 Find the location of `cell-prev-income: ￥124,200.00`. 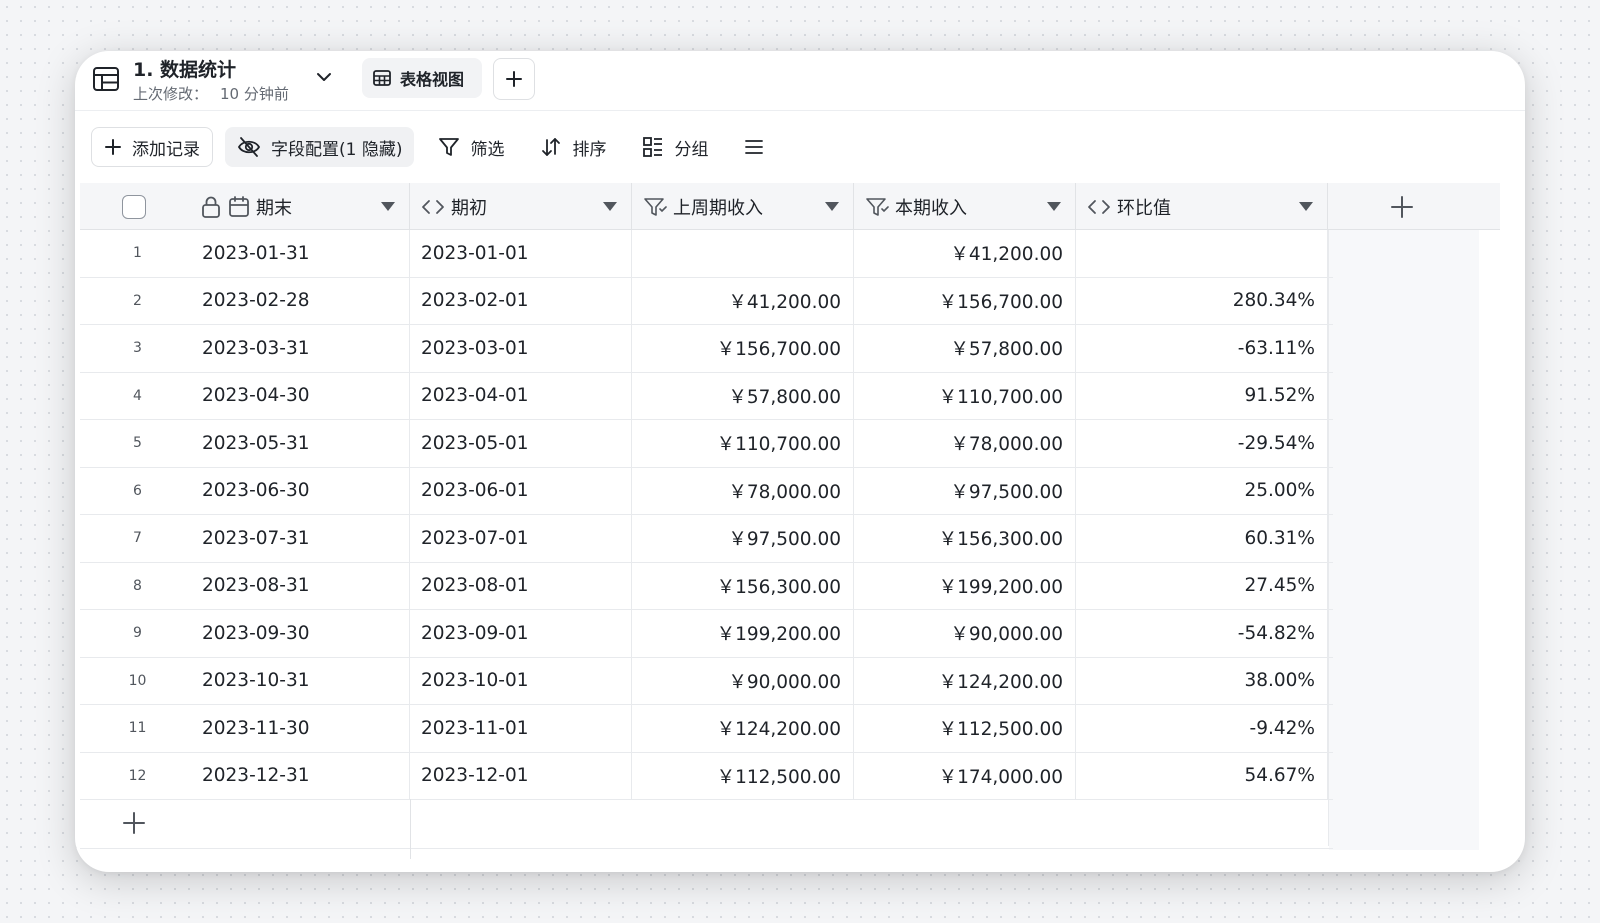

cell-prev-income: ￥124,200.00 is located at coordinates (743, 728).